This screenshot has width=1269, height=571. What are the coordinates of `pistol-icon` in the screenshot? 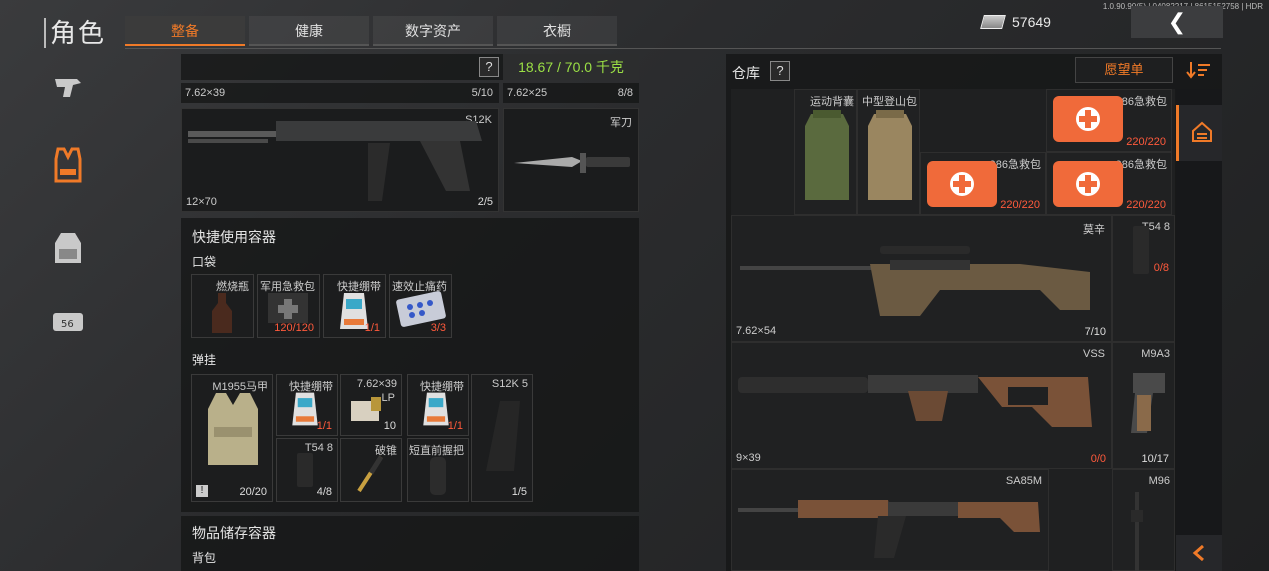 It's located at (1148, 403).